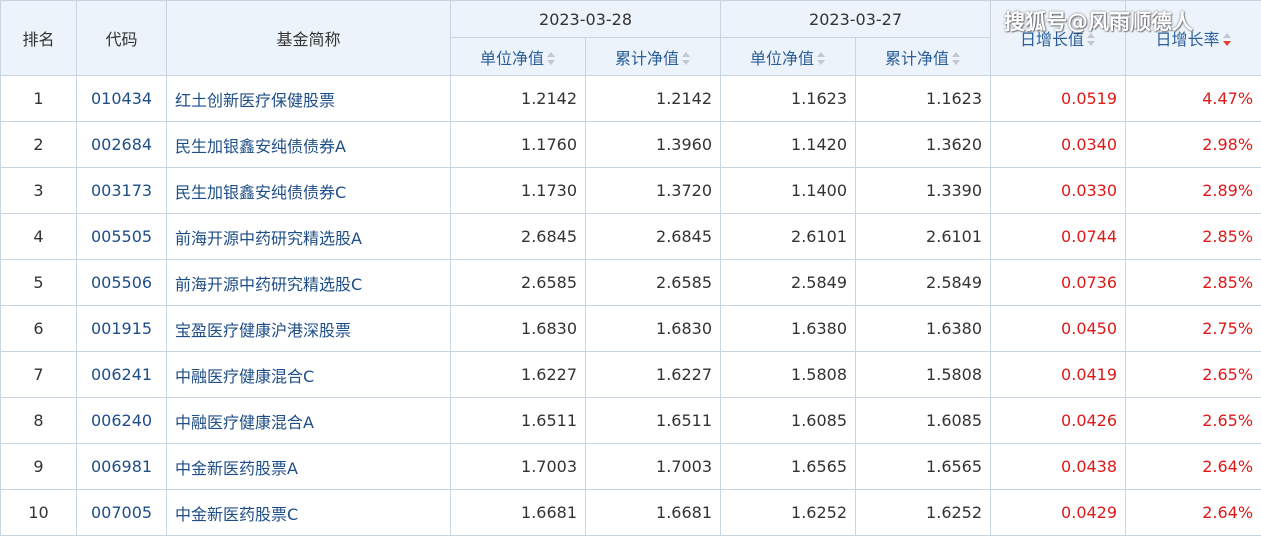 The image size is (1261, 539). Describe the element at coordinates (1193, 144) in the screenshot. I see `daily-rate-cell: 2.98%` at that location.